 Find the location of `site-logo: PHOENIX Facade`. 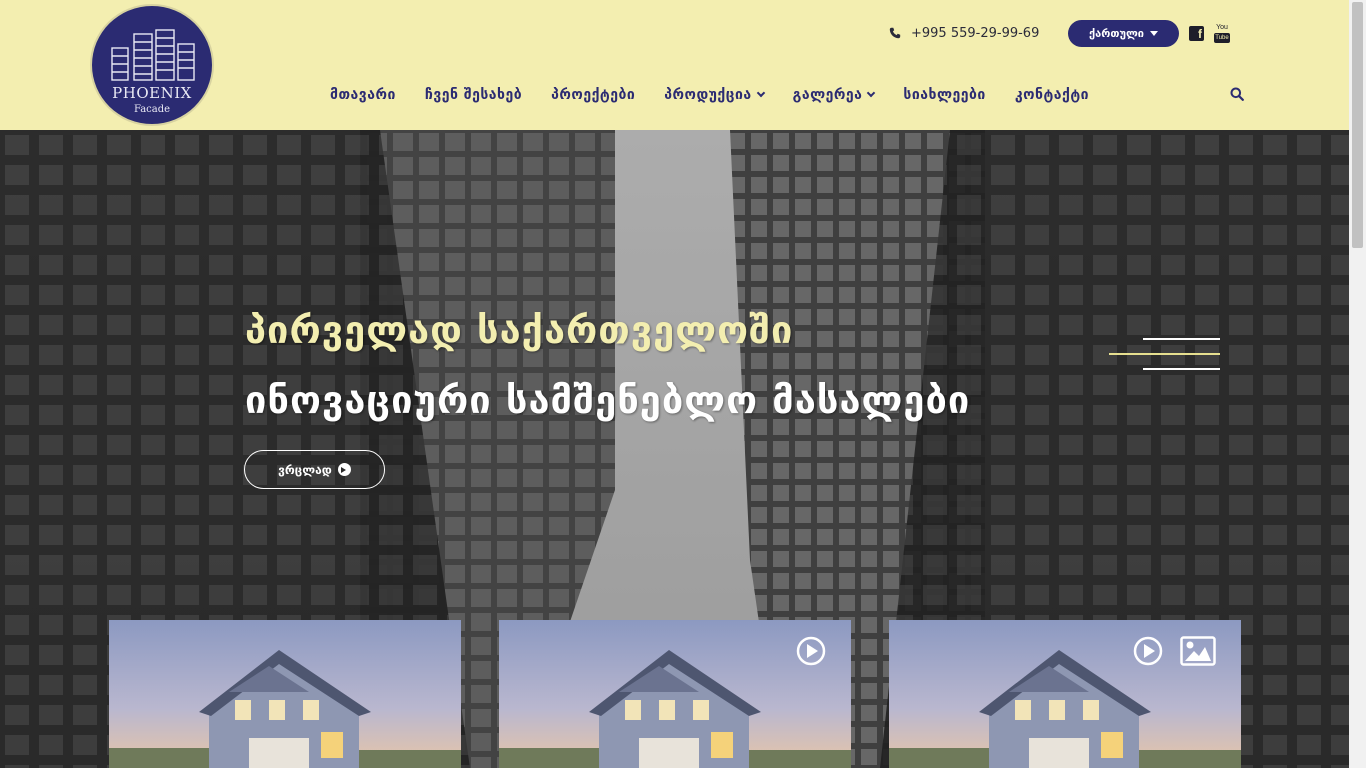

site-logo: PHOENIX Facade is located at coordinates (152, 65).